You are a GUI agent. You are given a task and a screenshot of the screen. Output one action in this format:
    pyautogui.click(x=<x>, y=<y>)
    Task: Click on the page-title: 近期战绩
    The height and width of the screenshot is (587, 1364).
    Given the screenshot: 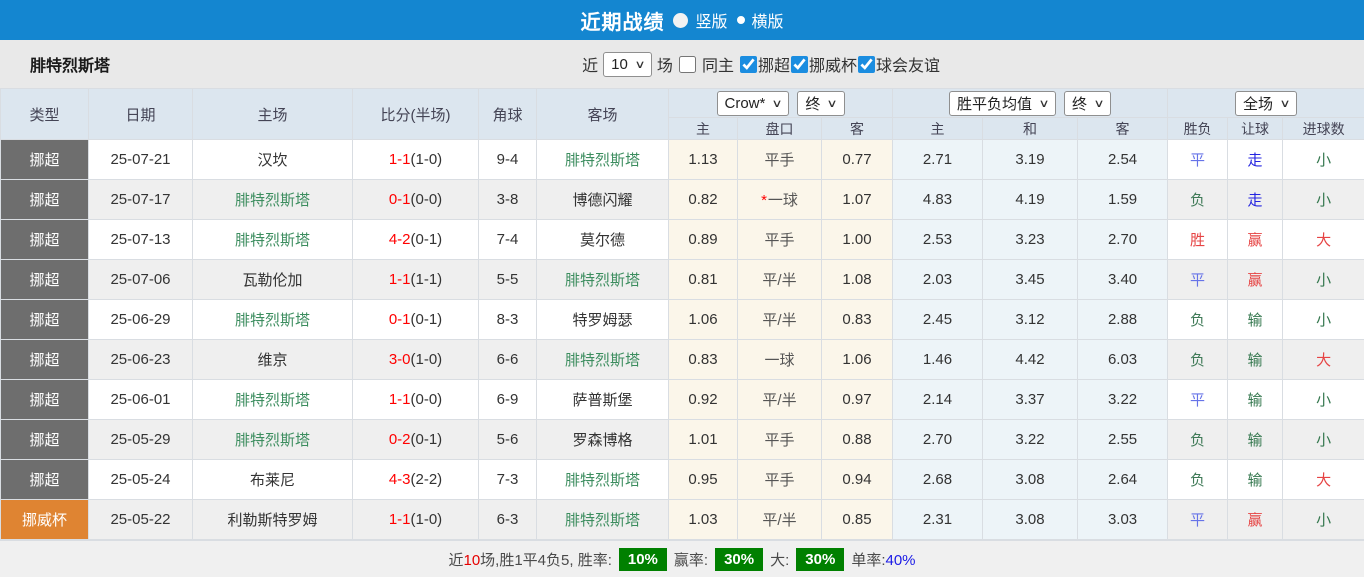 What is the action you would take?
    pyautogui.click(x=622, y=22)
    